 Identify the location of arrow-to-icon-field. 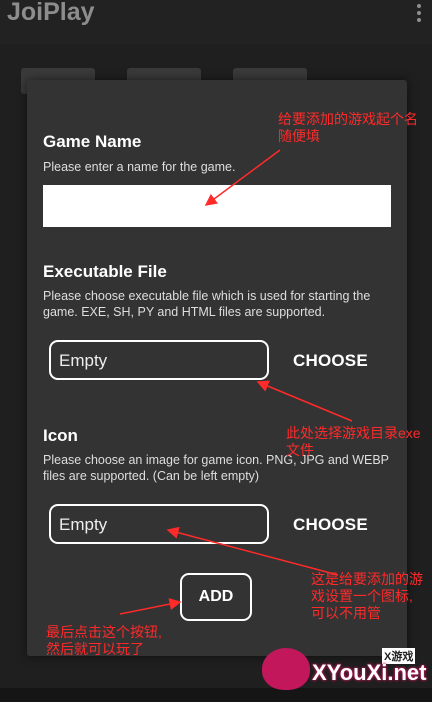
(252, 551).